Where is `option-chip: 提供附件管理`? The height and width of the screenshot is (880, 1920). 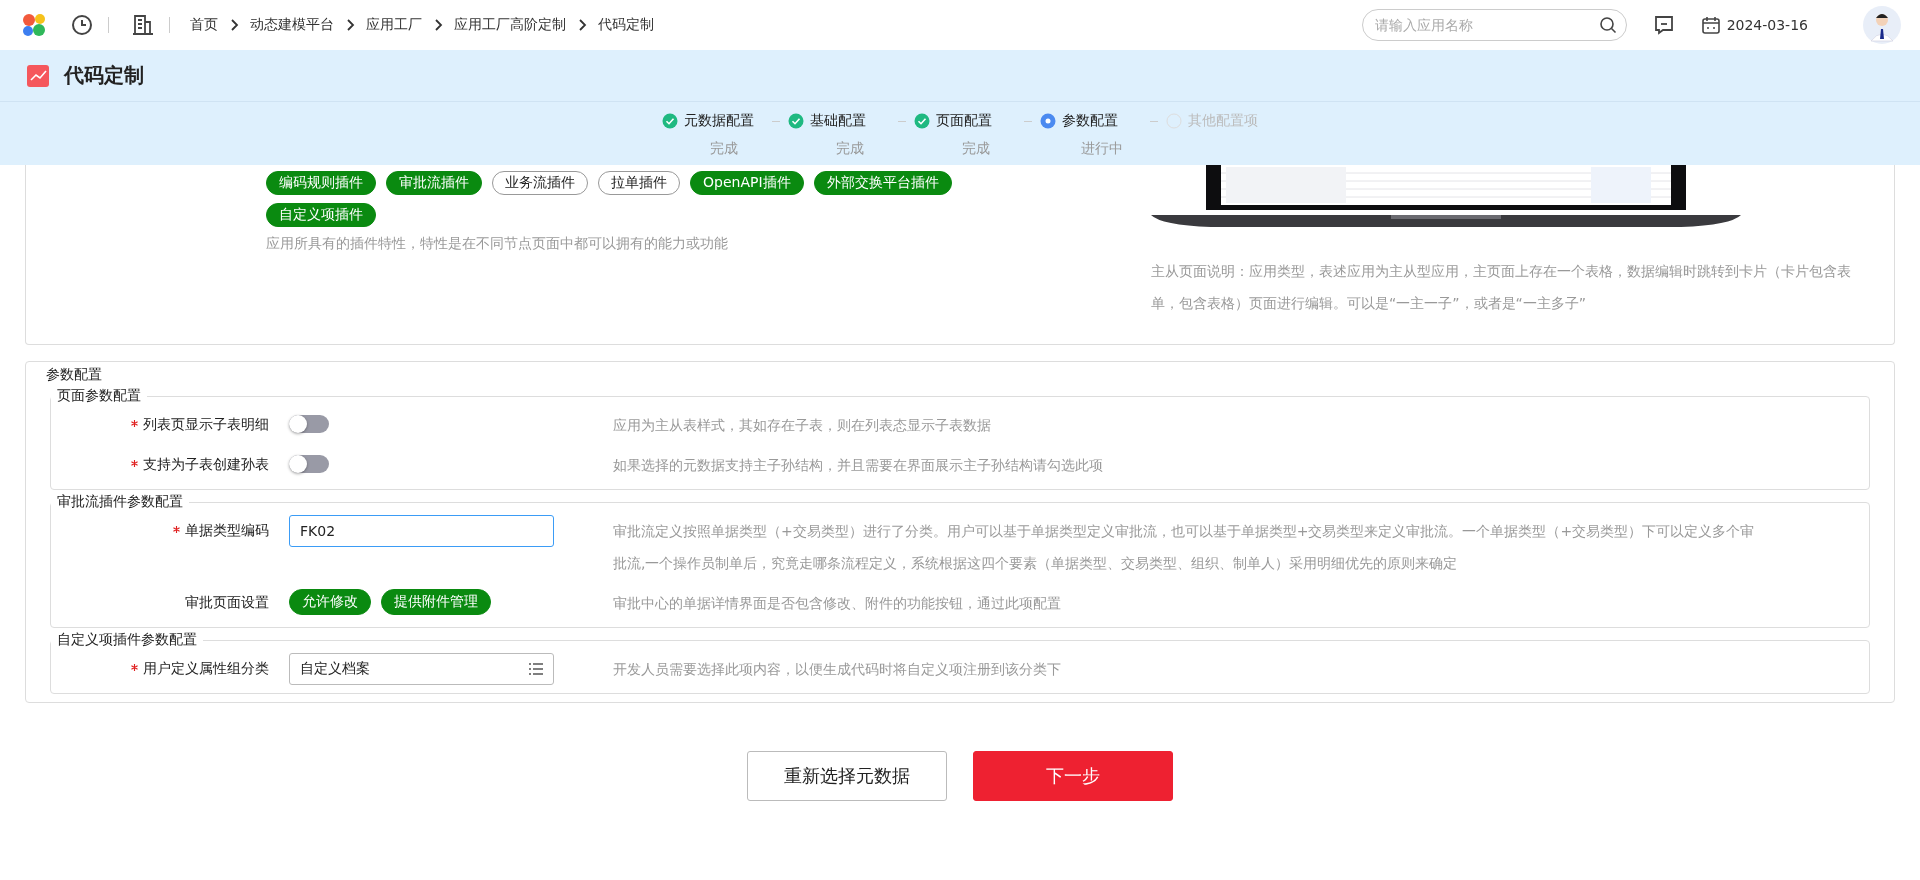 option-chip: 提供附件管理 is located at coordinates (436, 602).